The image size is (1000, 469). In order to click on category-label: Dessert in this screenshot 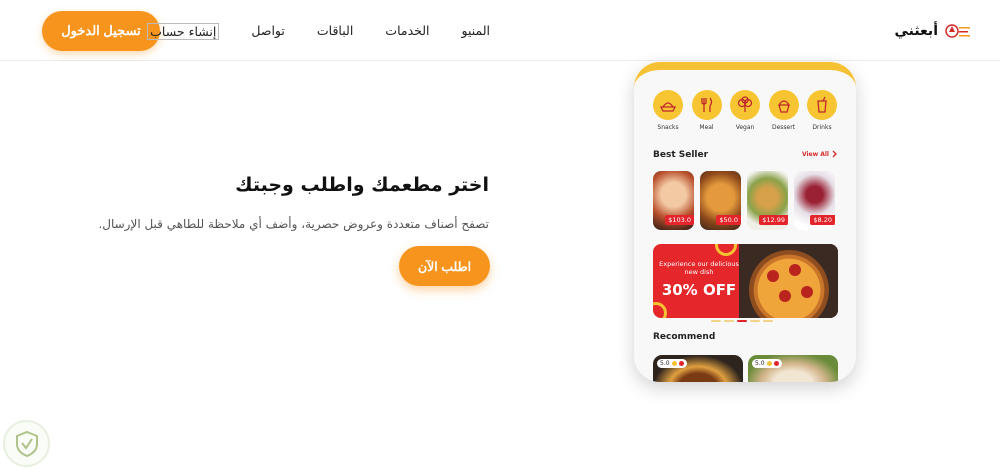, I will do `click(783, 127)`.